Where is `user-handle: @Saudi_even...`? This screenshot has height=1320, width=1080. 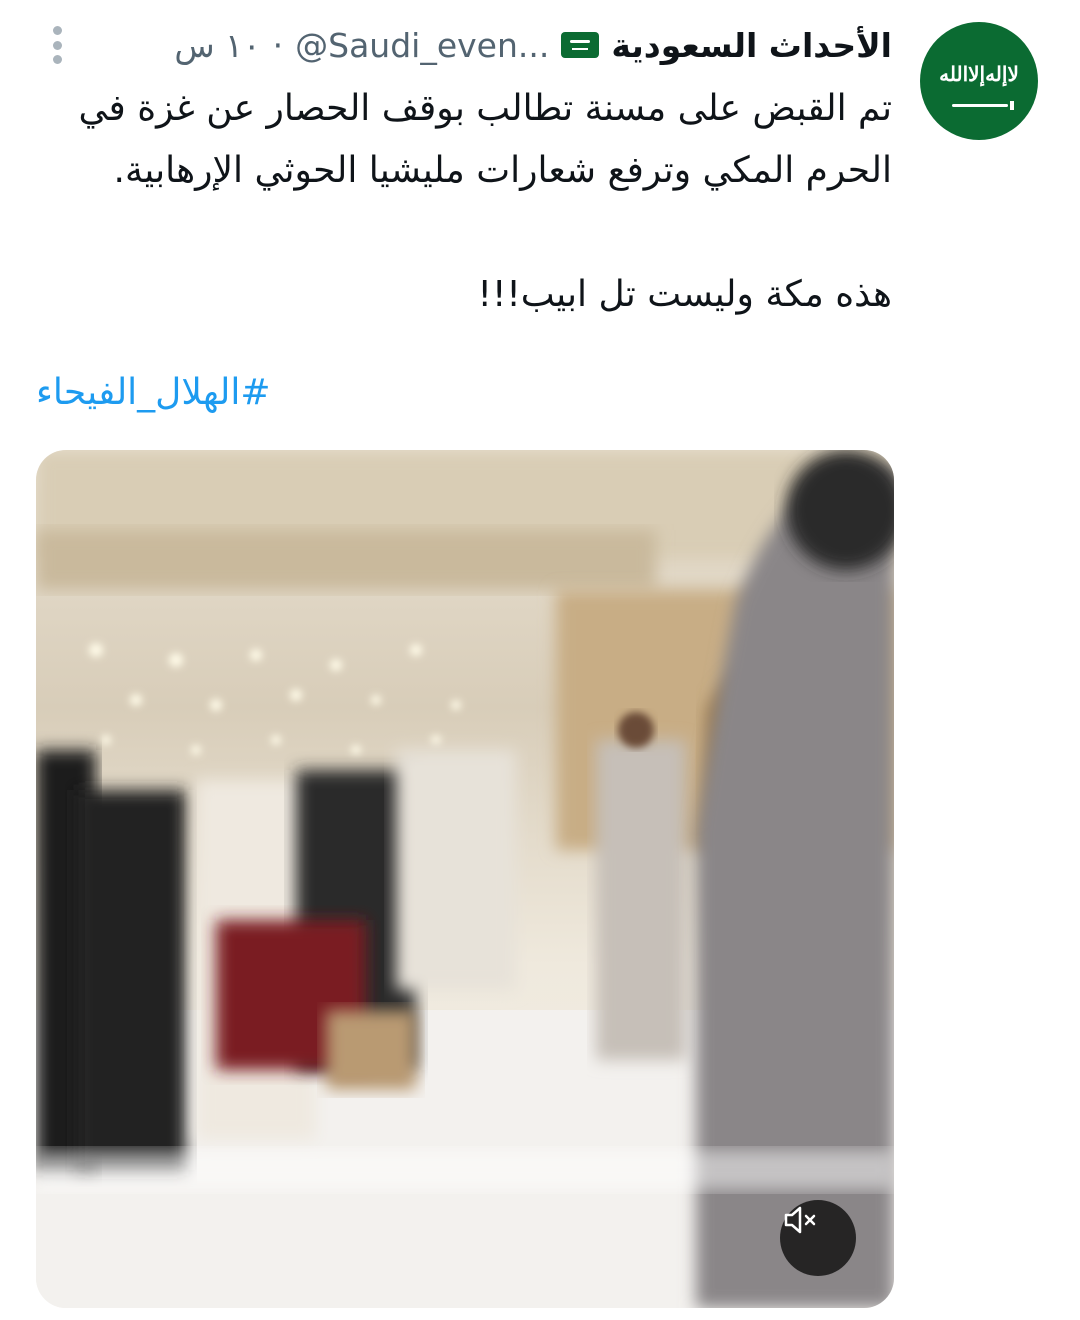 user-handle: @Saudi_even... is located at coordinates (422, 45).